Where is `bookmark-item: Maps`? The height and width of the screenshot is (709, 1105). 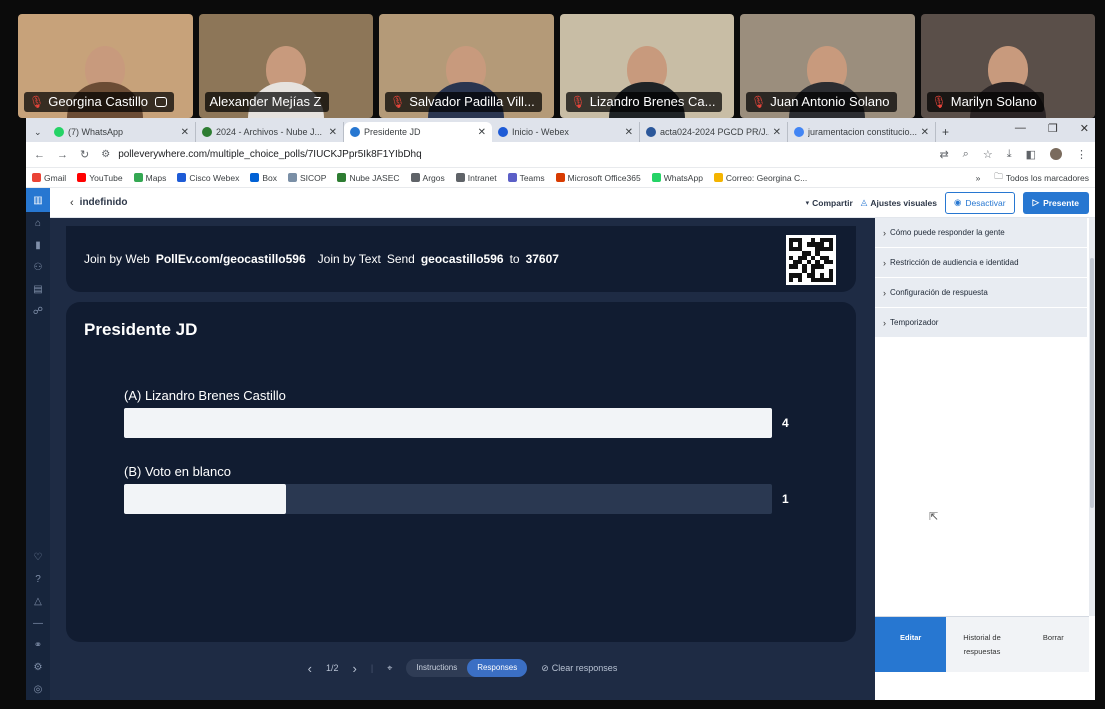
bookmark-item: Maps is located at coordinates (149, 178).